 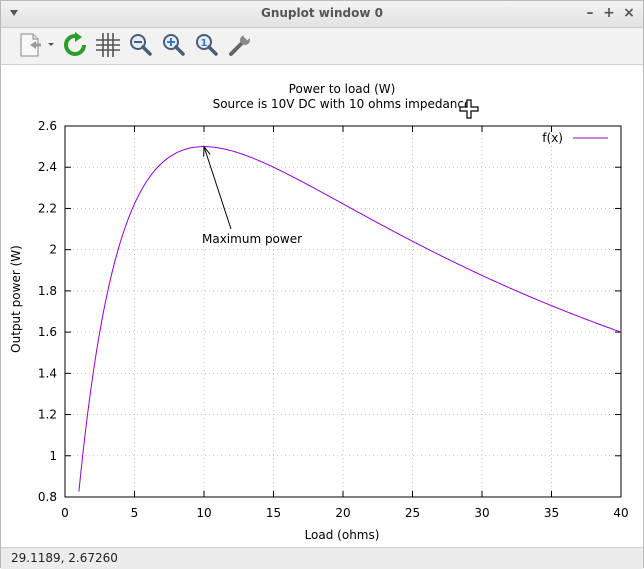 What do you see at coordinates (135, 513) in the screenshot?
I see `x-tick-label: 5` at bounding box center [135, 513].